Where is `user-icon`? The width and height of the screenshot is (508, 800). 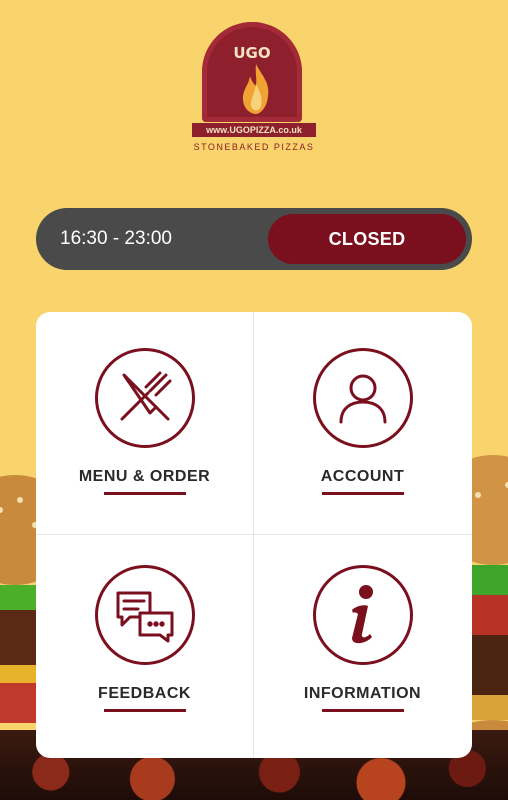 user-icon is located at coordinates (362, 399).